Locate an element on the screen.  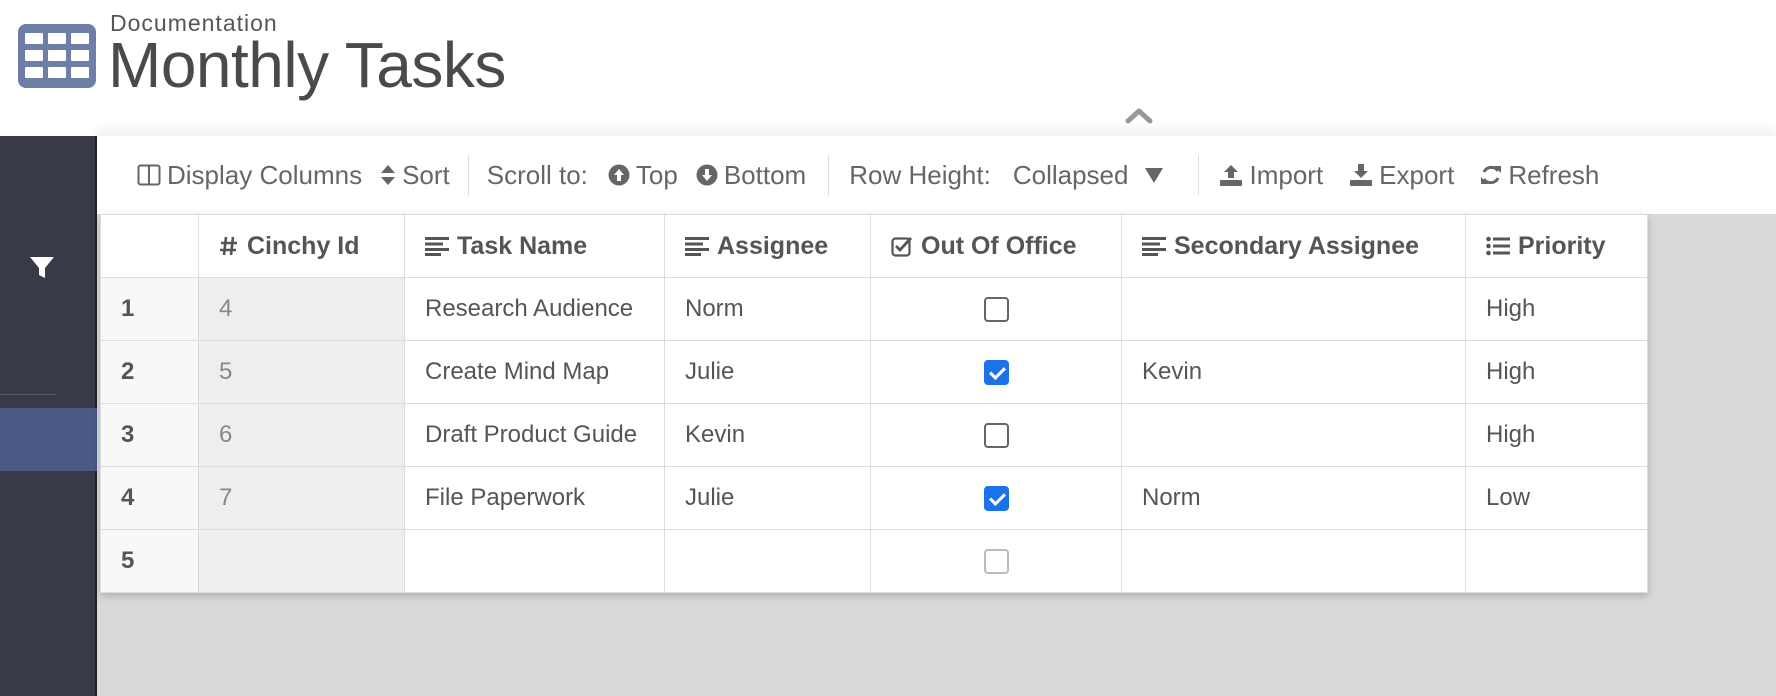
page-title: Monthly Tasks is located at coordinates (307, 65).